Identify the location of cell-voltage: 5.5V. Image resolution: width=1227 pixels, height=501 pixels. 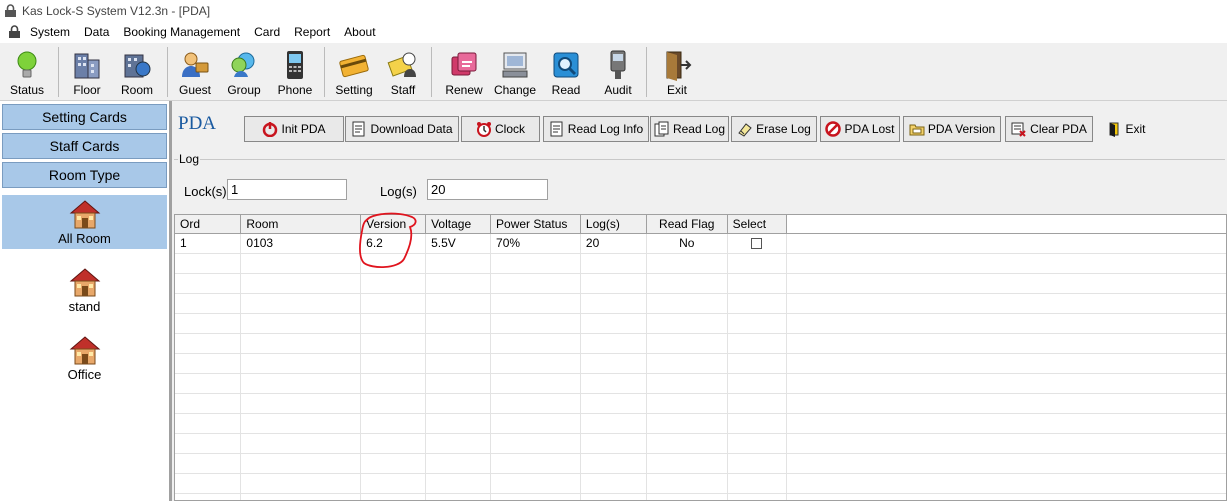
(458, 243).